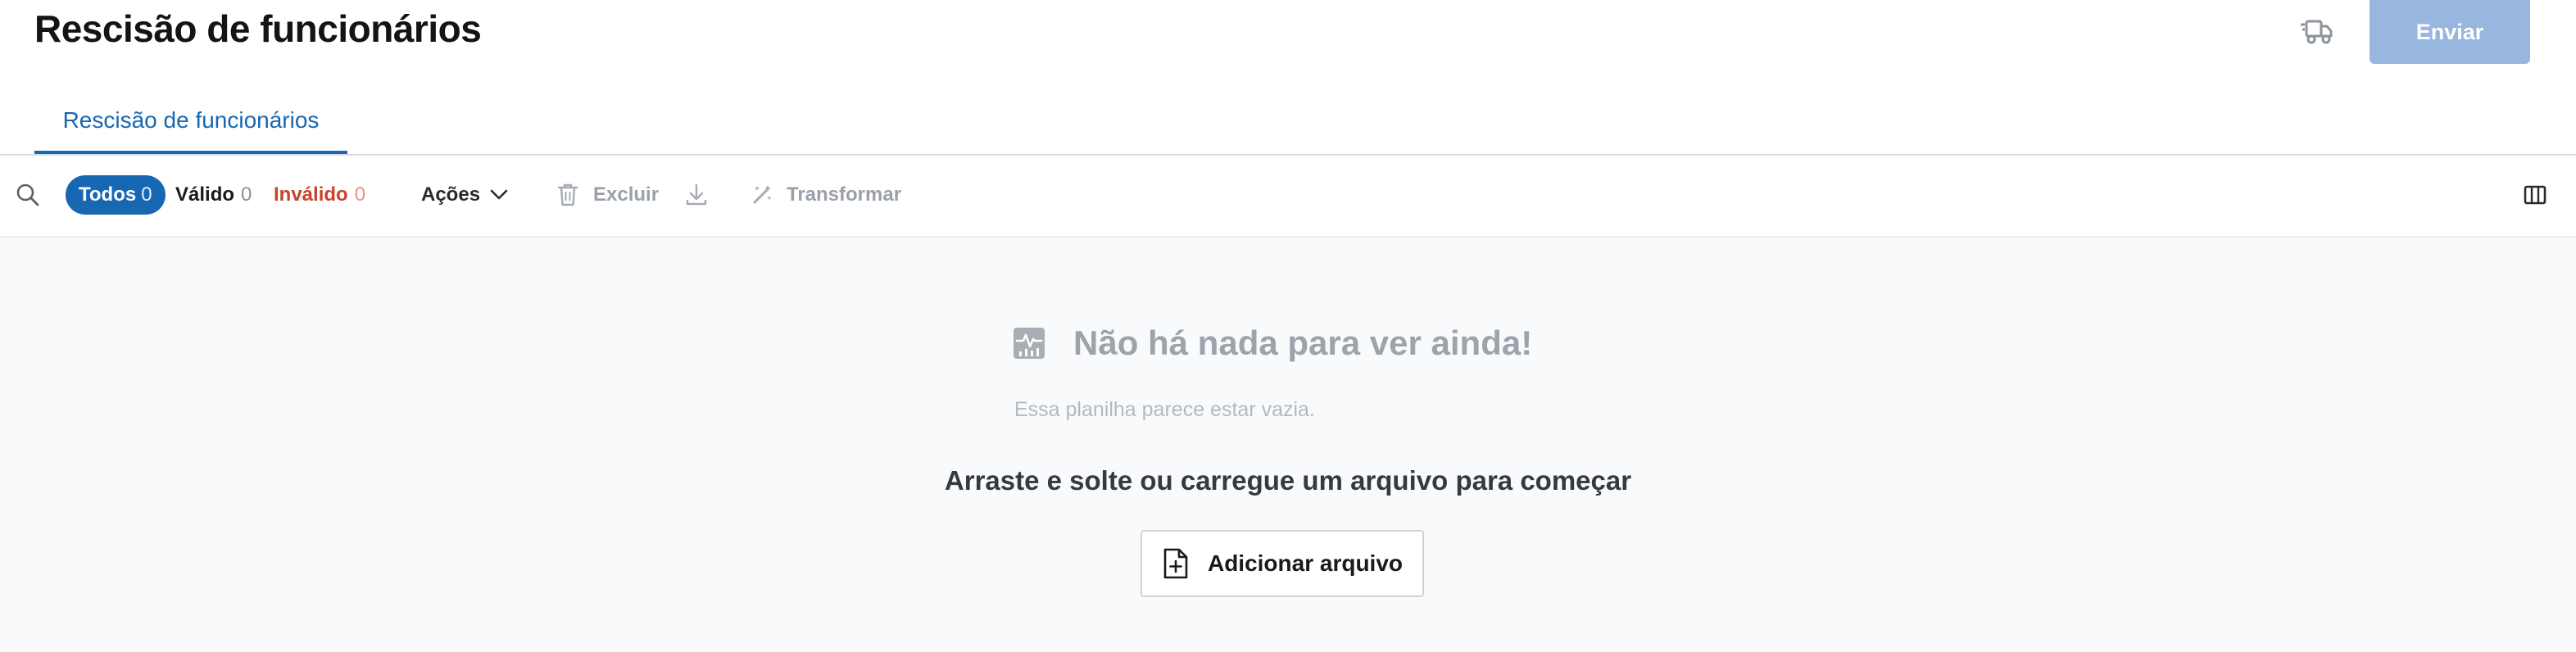  I want to click on add-file-button: Adicionar arquivo, so click(1282, 563).